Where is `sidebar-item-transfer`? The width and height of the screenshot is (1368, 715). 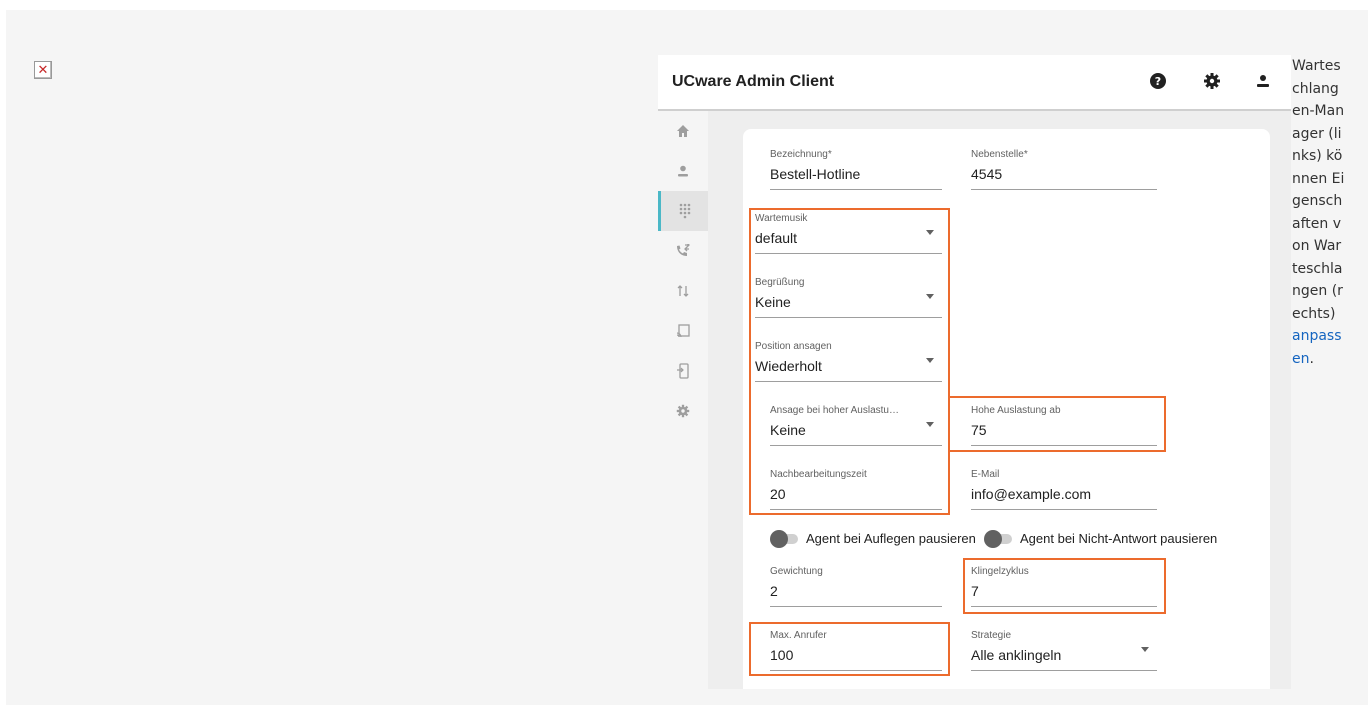 sidebar-item-transfer is located at coordinates (683, 291).